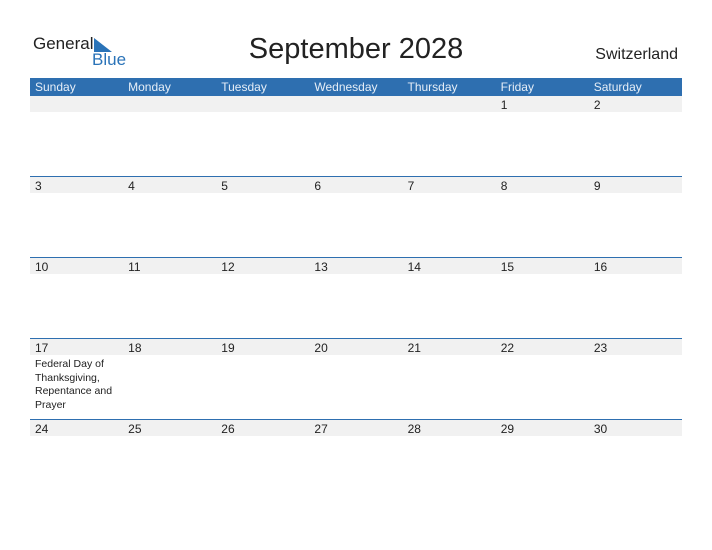 This screenshot has width=712, height=550. Describe the element at coordinates (542, 217) in the screenshot. I see `day-cell: 8` at that location.